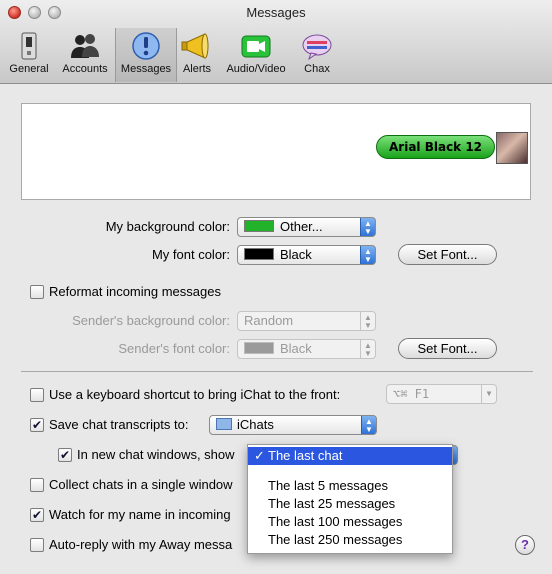  I want to click on transcripts-label: Save chat transcripts to:, so click(119, 424).